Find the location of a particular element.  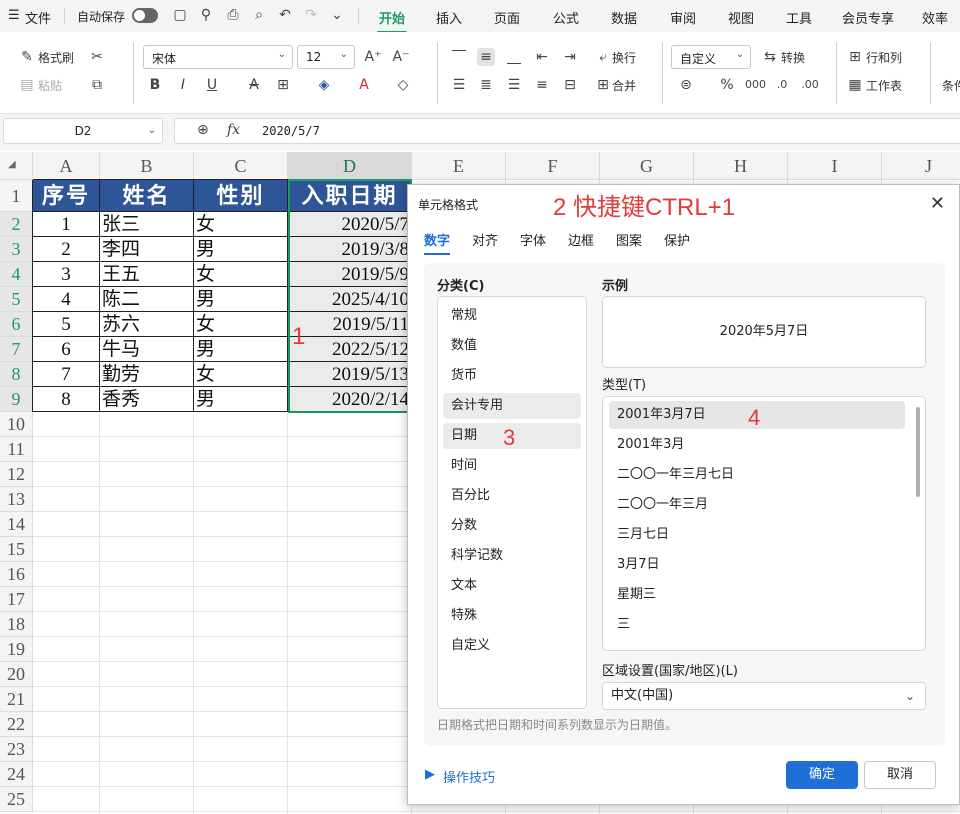

row-header-12: 12 is located at coordinates (16, 474).